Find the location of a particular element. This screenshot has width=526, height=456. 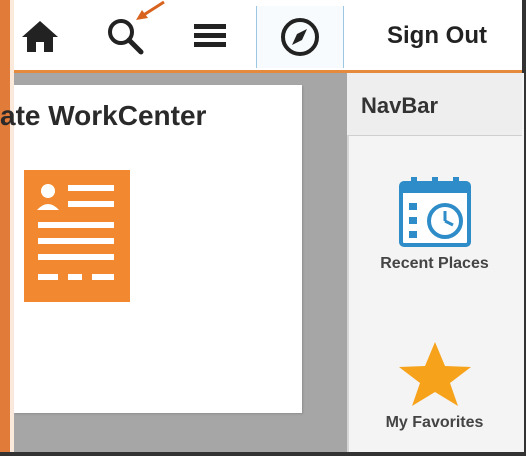

menu-button is located at coordinates (210, 36).